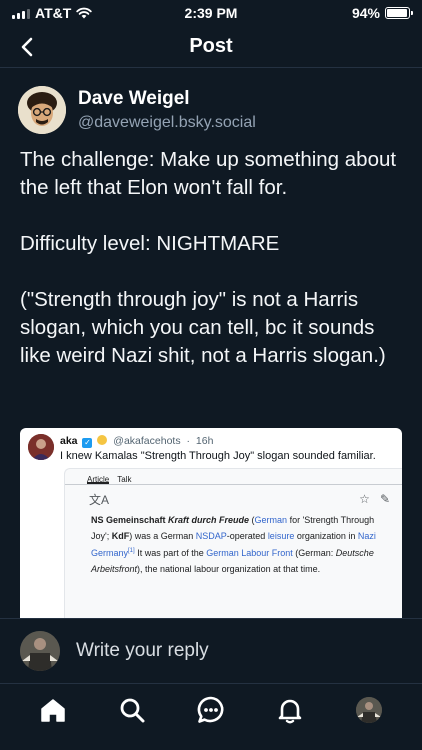 This screenshot has height=750, width=422. I want to click on tab-home, so click(53, 710).